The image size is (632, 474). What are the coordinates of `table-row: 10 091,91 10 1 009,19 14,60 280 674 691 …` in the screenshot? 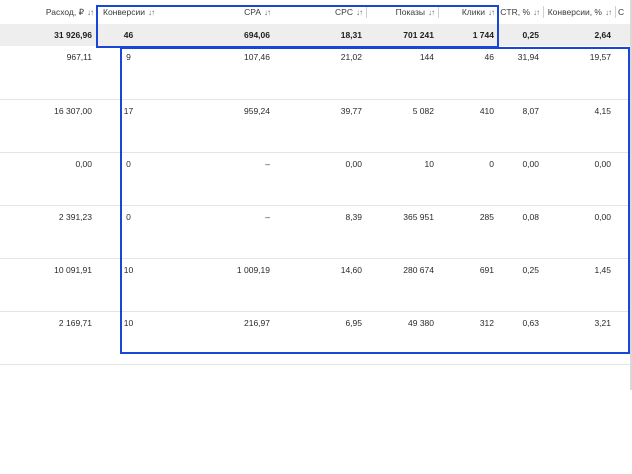 It's located at (316, 285).